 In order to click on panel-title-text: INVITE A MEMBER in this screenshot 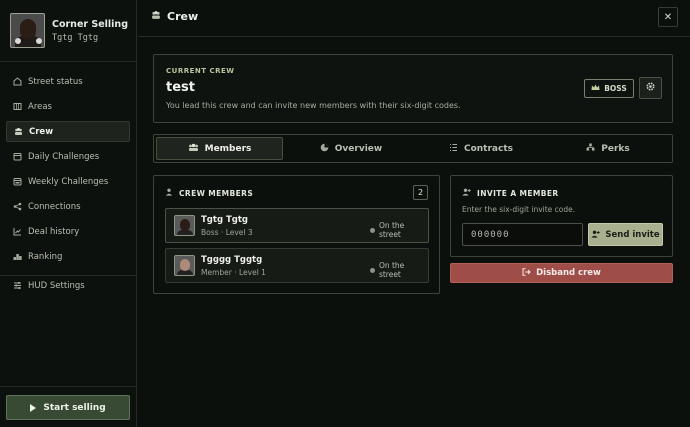, I will do `click(518, 193)`.